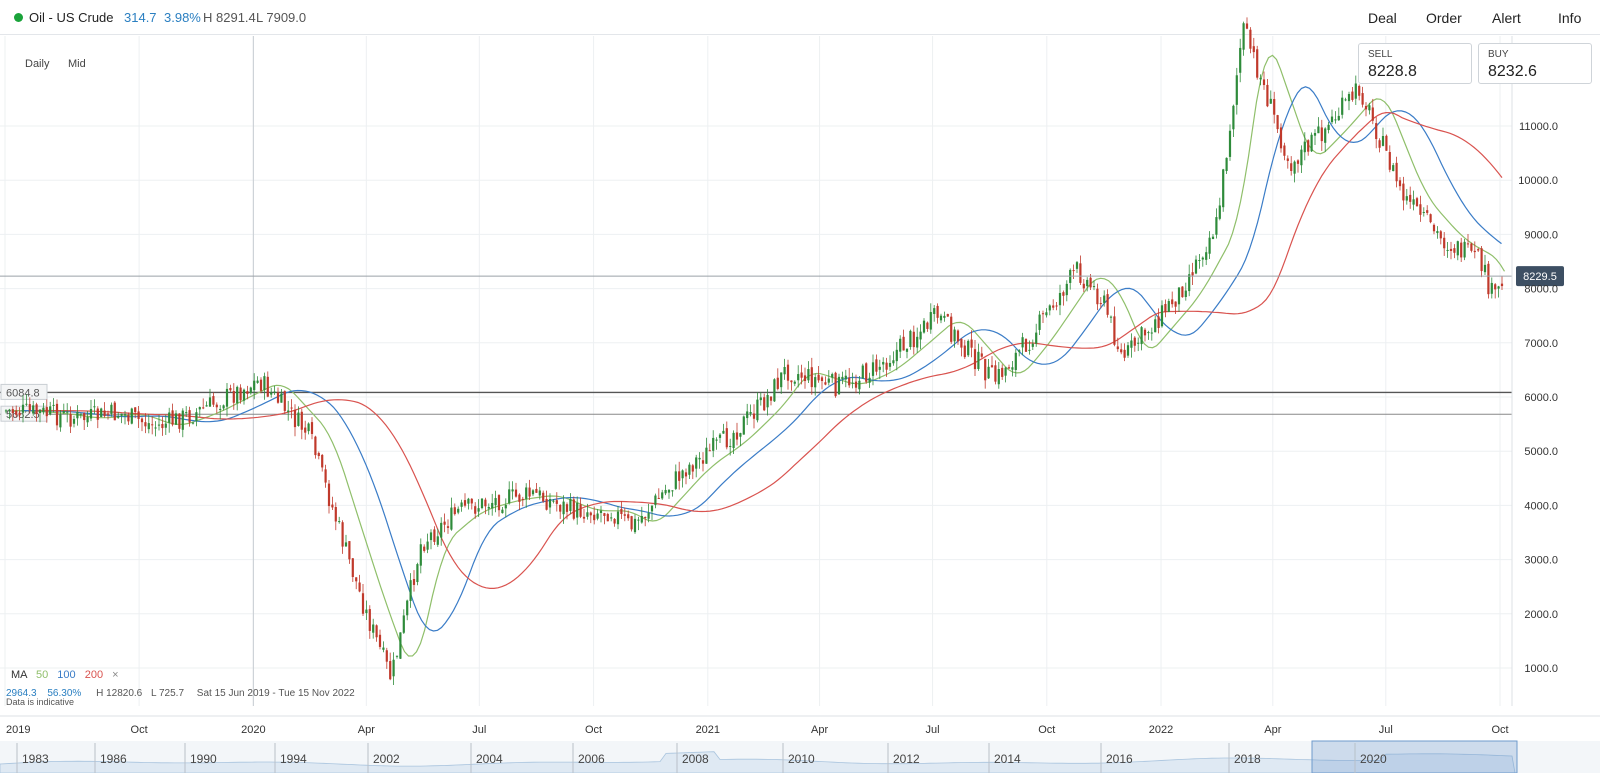  Describe the element at coordinates (1498, 54) in the screenshot. I see `buy-label: BUY` at that location.